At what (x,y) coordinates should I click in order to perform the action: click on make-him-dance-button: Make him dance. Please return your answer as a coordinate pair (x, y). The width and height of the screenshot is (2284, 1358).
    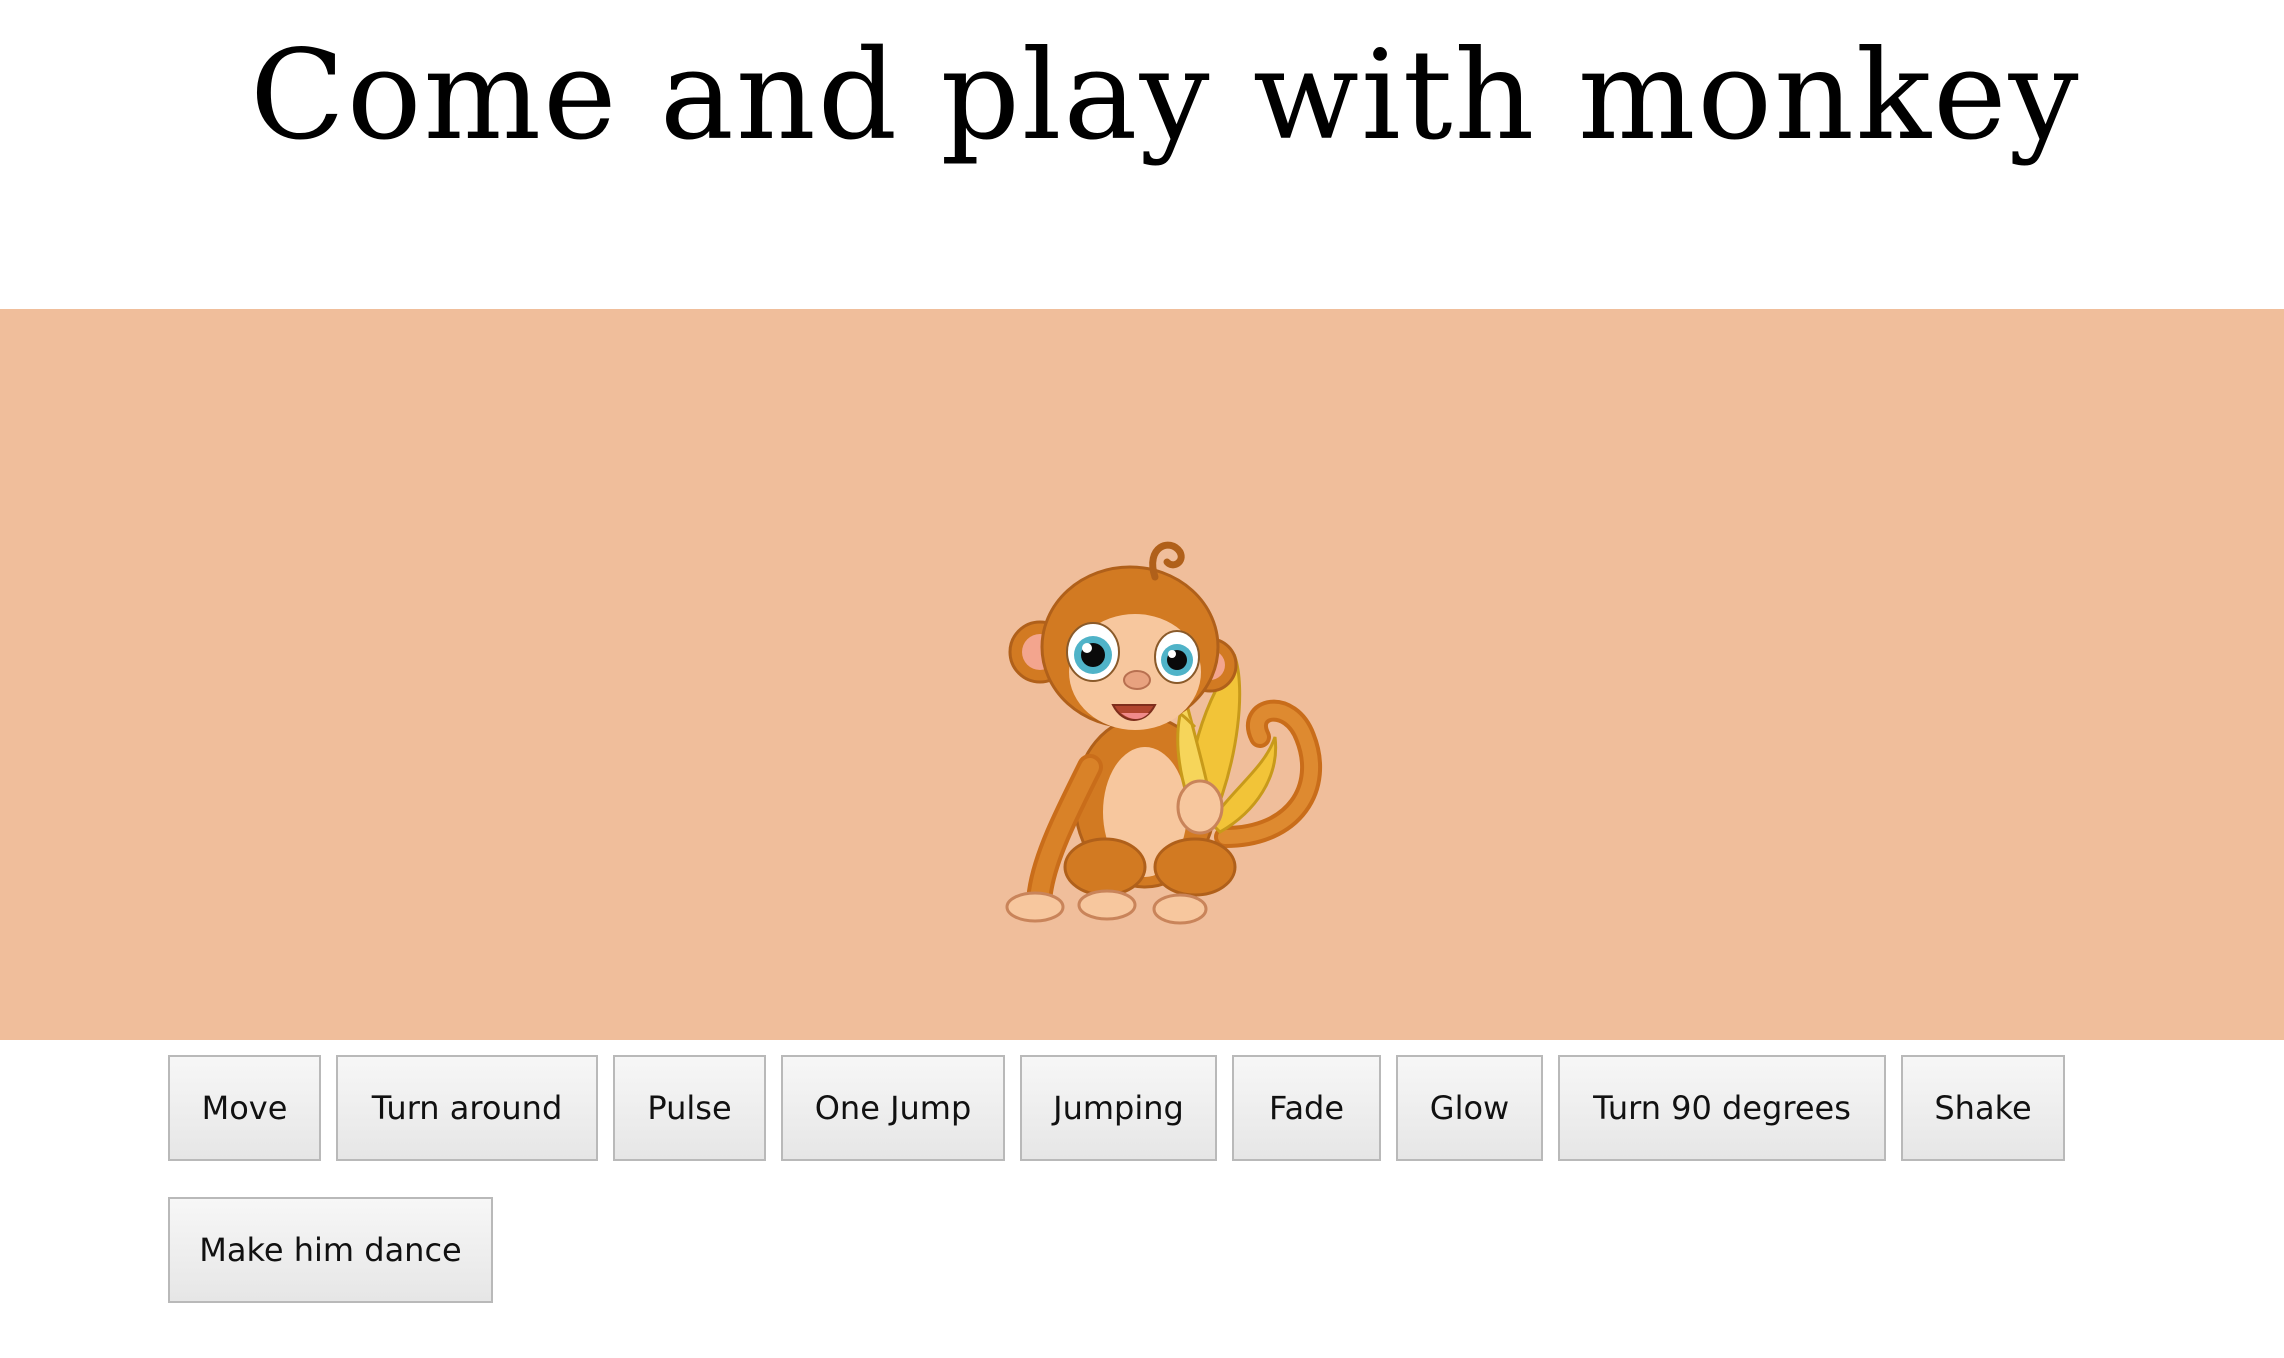
    Looking at the image, I should click on (330, 1250).